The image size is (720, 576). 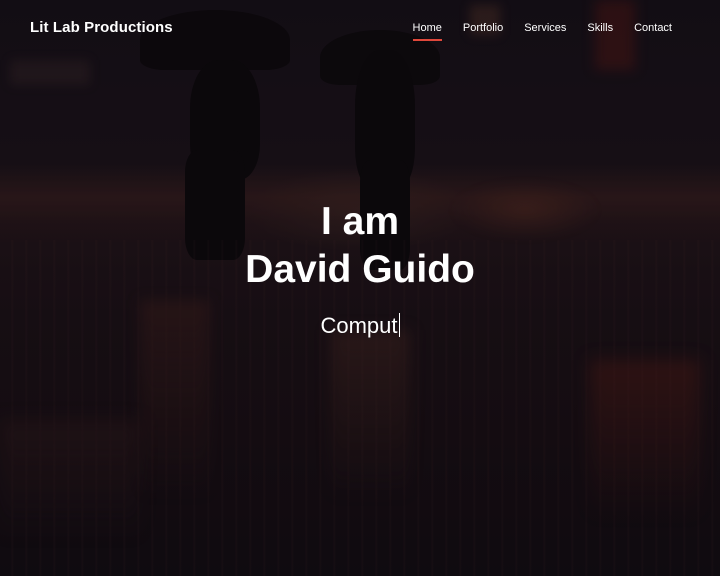 I want to click on nav-services: Services, so click(x=545, y=28).